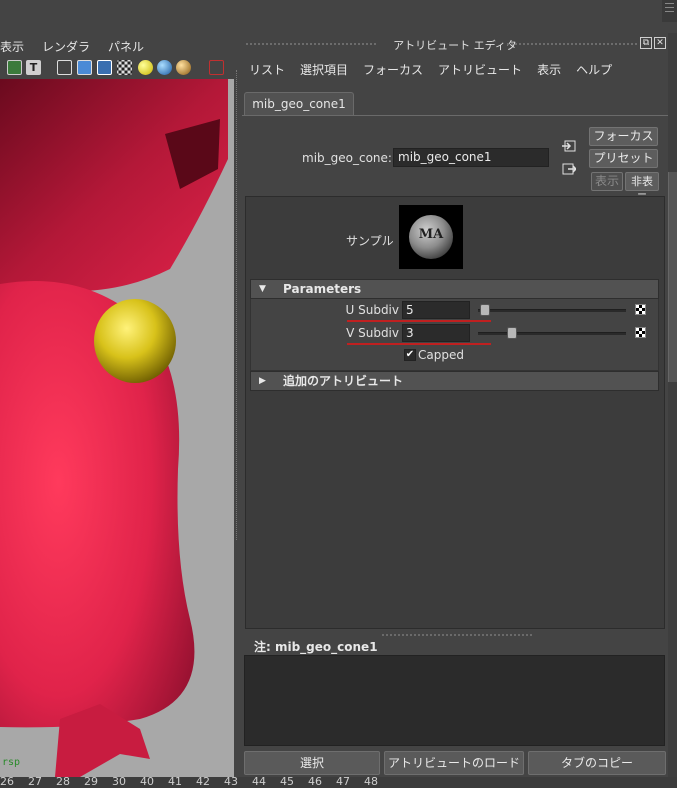 The height and width of the screenshot is (788, 677). I want to click on extra-attributes-section-label: 追加のアトリビュート, so click(343, 381).